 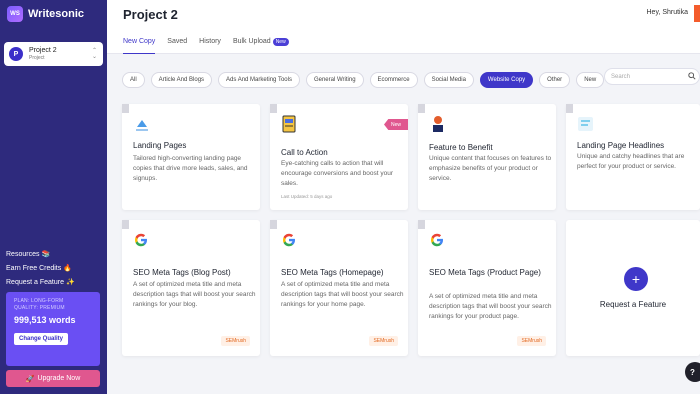 I want to click on tab-saved: Saved, so click(x=177, y=46).